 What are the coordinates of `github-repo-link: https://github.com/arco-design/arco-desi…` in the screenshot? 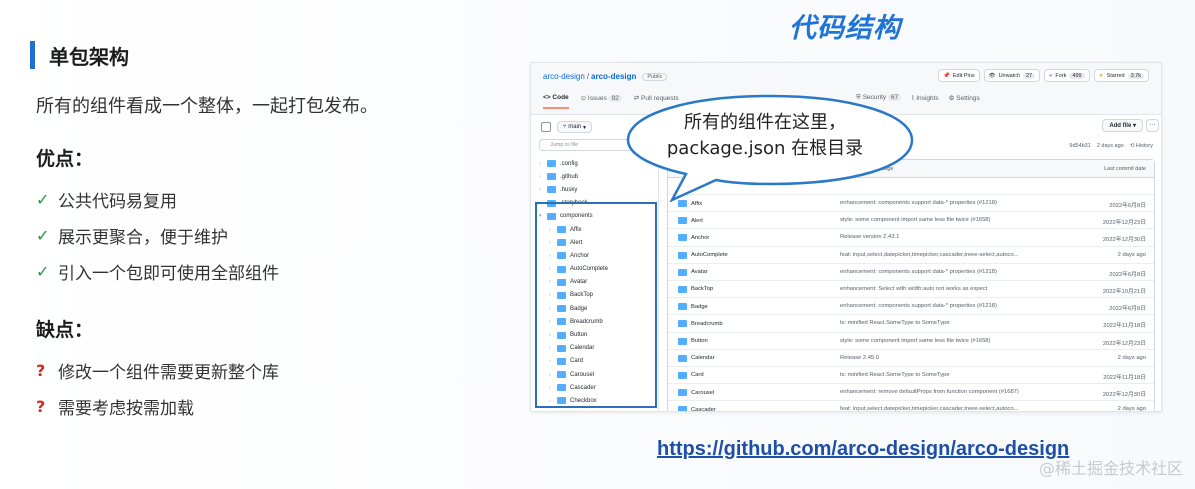 It's located at (863, 449).